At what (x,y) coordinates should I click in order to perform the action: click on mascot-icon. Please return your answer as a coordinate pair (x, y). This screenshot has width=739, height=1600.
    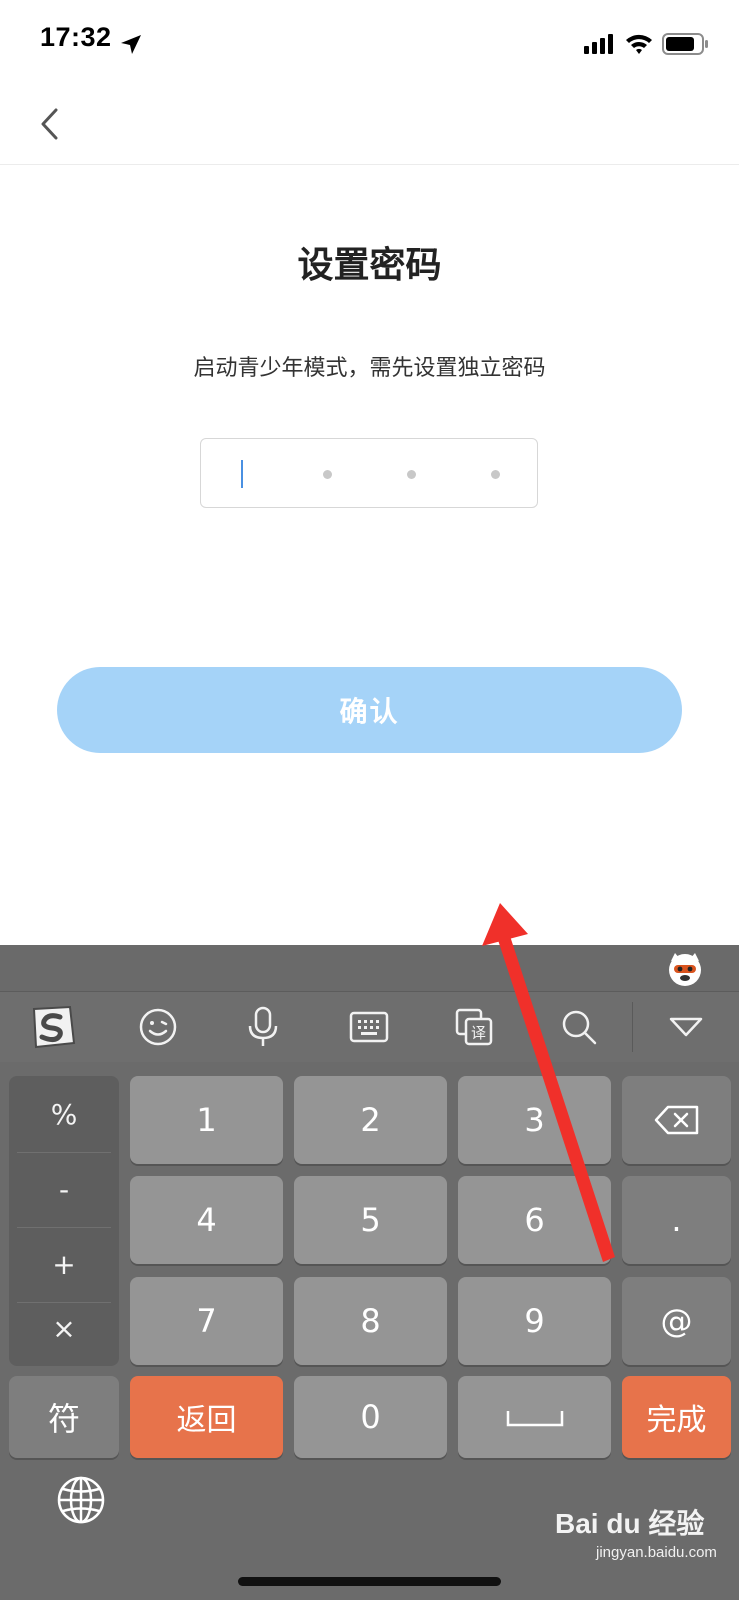
    Looking at the image, I should click on (685, 969).